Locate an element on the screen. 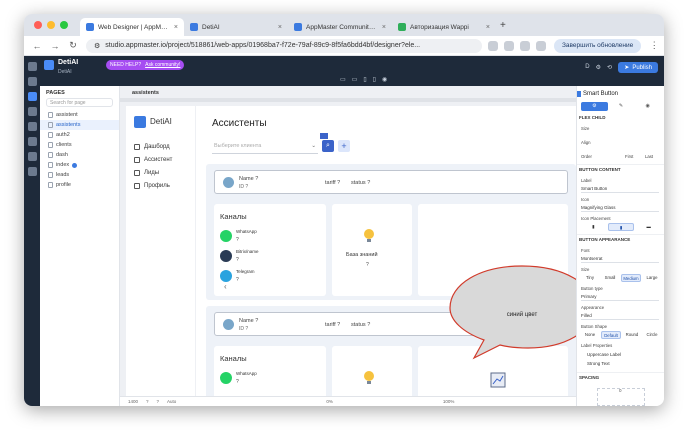 The width and height of the screenshot is (690, 438). shape-default: Default is located at coordinates (611, 335).